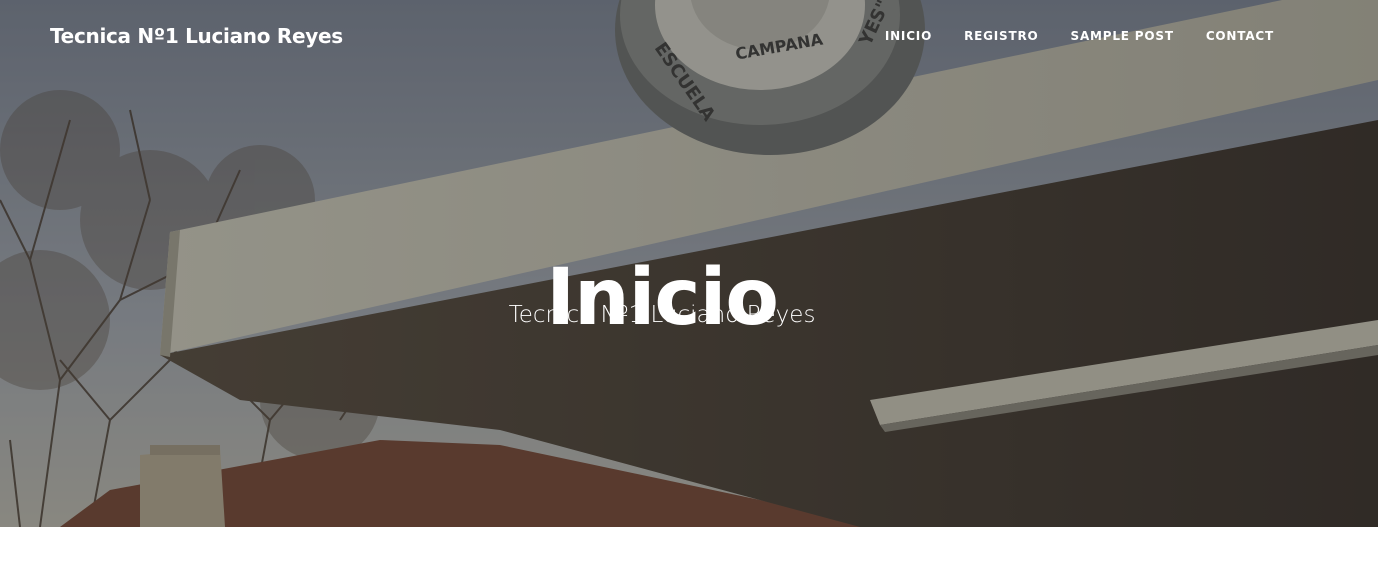  What do you see at coordinates (1240, 36) in the screenshot?
I see `nav-link-contact: CONTACT` at bounding box center [1240, 36].